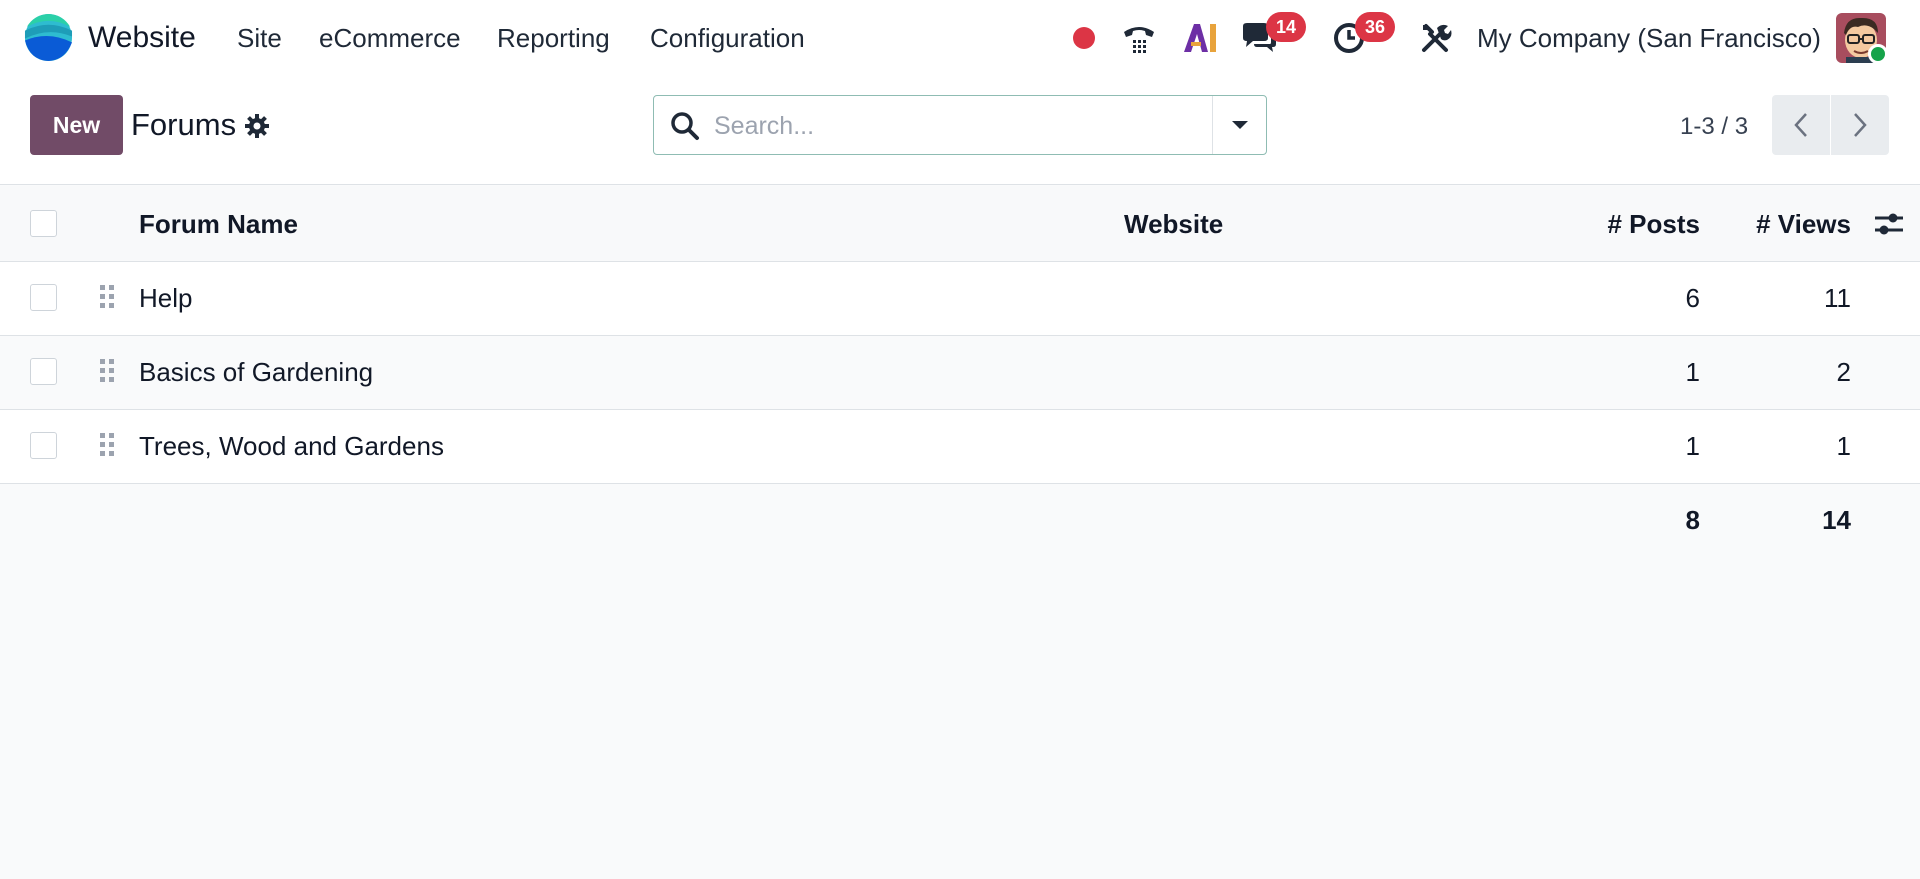  Describe the element at coordinates (1375, 27) in the screenshot. I see `activities-count-badge: 36` at that location.